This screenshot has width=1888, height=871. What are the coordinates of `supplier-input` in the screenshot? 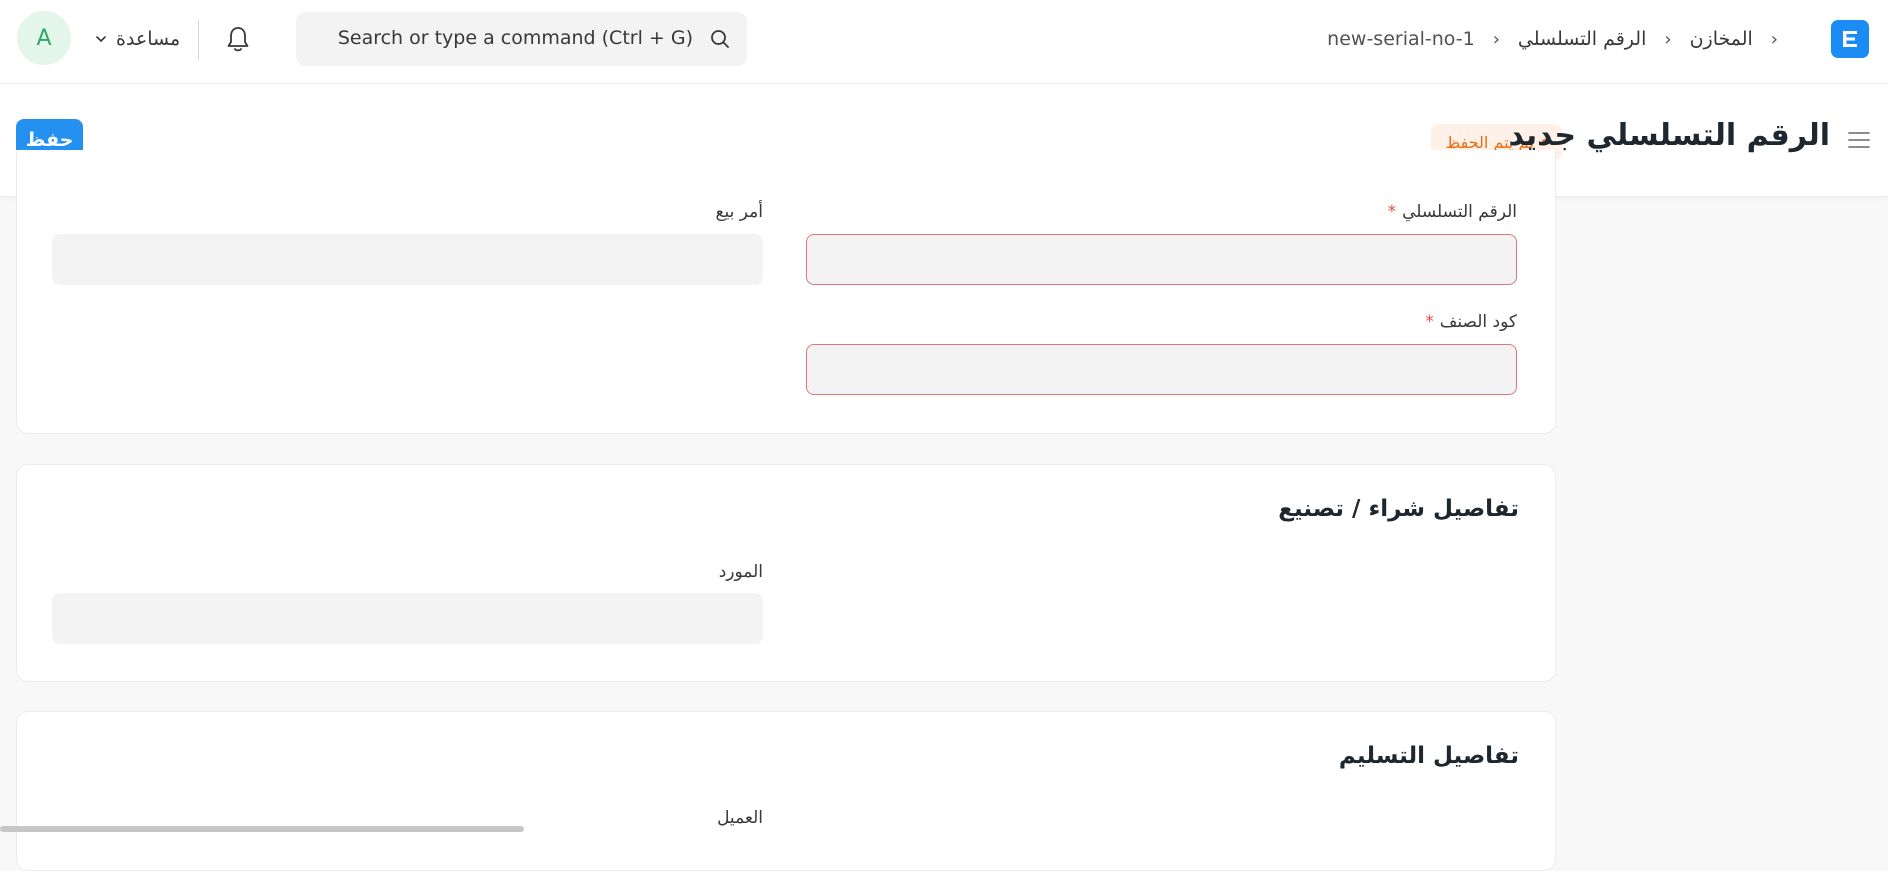 It's located at (407, 618).